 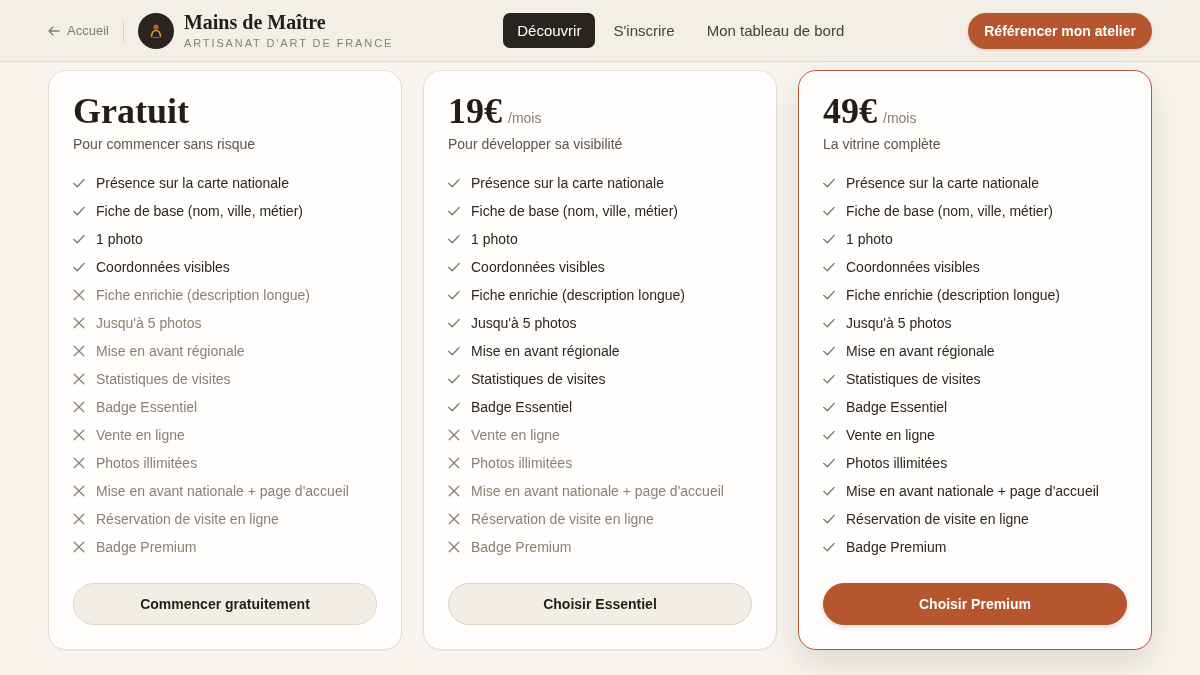 I want to click on choose-plan-button: Commencer gratuitement, so click(x=225, y=604).